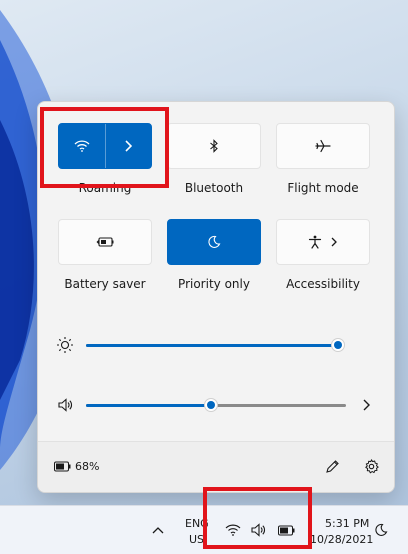 This screenshot has width=408, height=554. Describe the element at coordinates (341, 539) in the screenshot. I see `clock-date: 10/28/2021` at that location.